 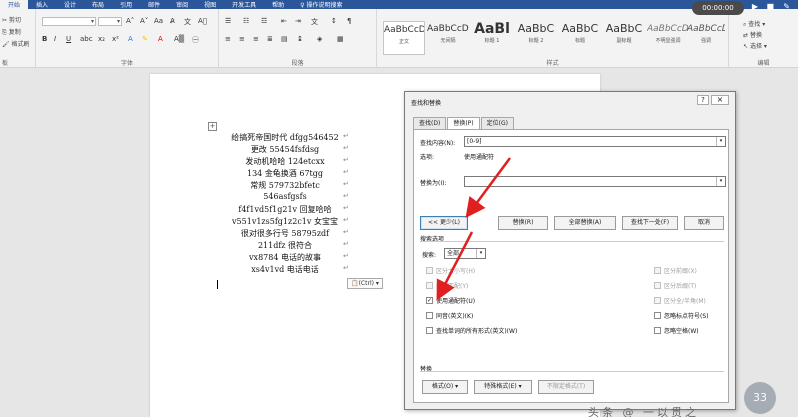 What do you see at coordinates (14, 4) in the screenshot?
I see `tab-home: 开始` at bounding box center [14, 4].